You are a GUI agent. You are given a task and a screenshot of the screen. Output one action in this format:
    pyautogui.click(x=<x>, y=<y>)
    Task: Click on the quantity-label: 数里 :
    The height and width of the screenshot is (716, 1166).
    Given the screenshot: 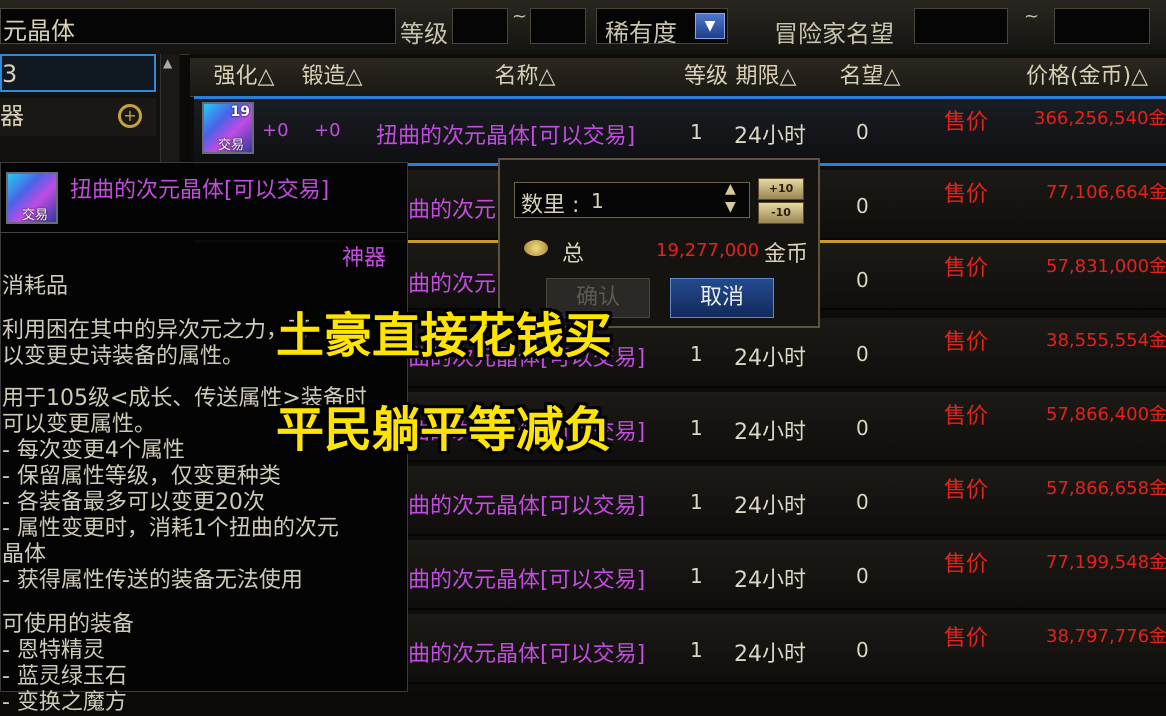 What is the action you would take?
    pyautogui.click(x=550, y=205)
    